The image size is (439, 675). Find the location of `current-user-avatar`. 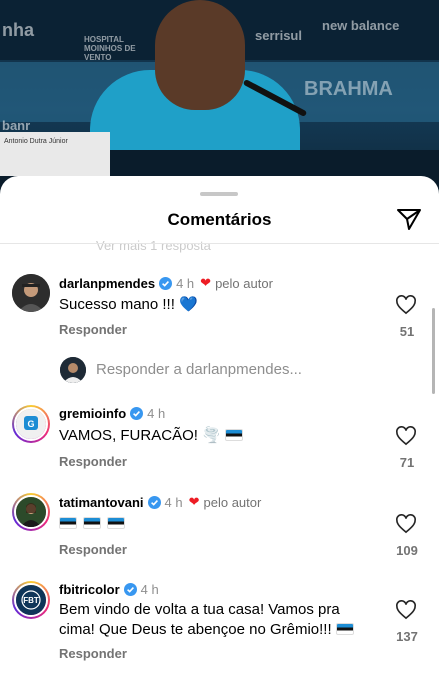

current-user-avatar is located at coordinates (73, 370).